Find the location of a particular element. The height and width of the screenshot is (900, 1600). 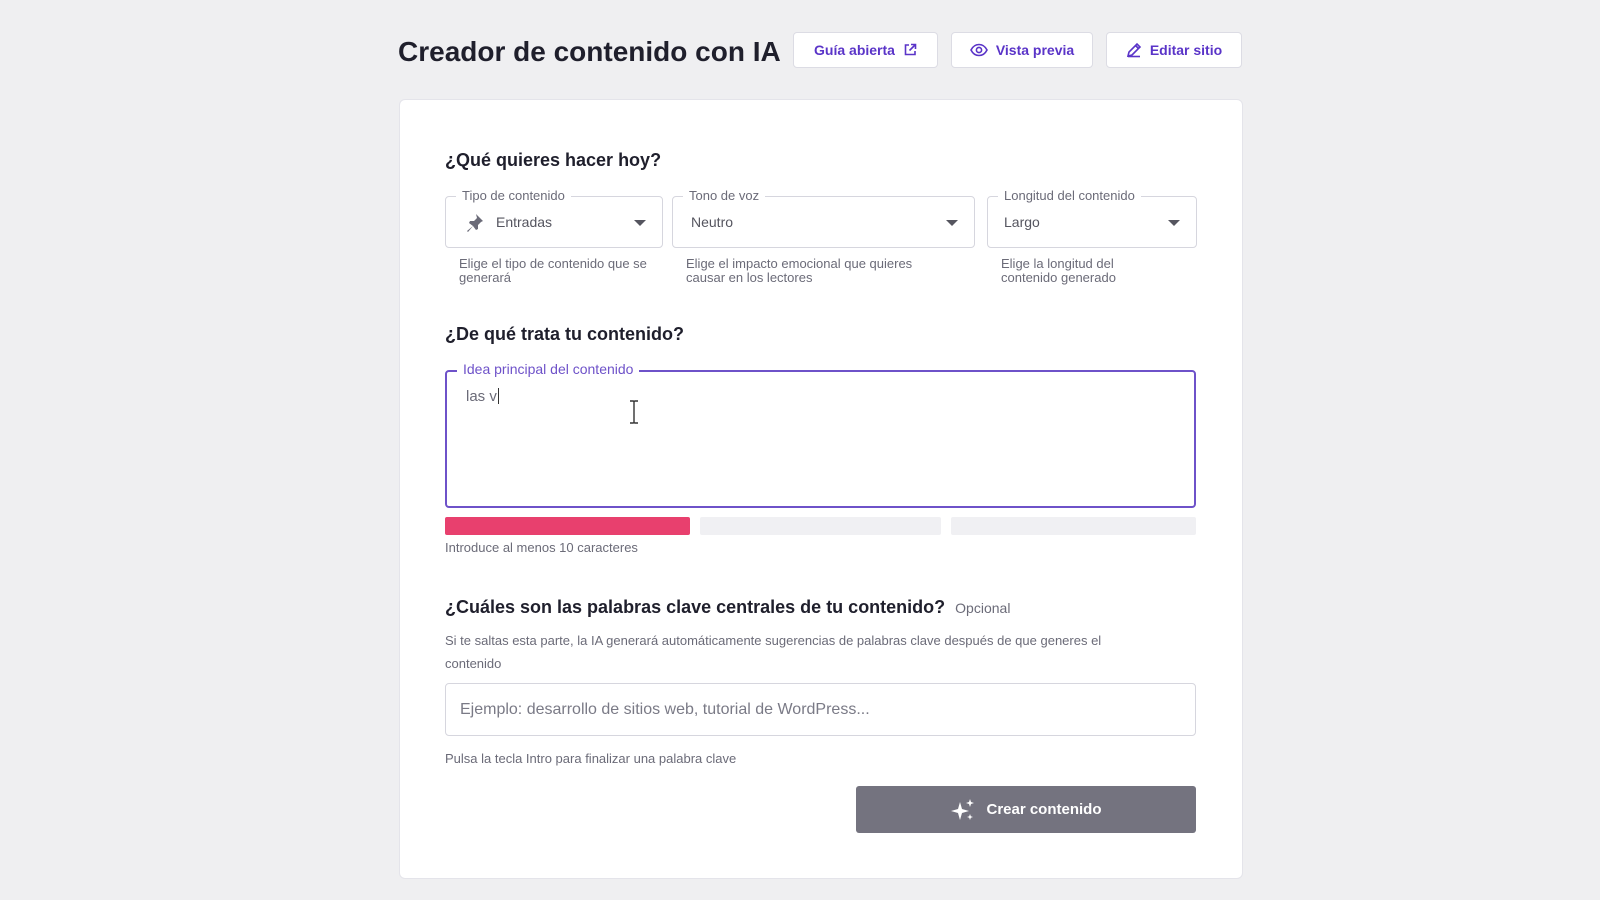

preview-button: Vista previa is located at coordinates (1022, 50).